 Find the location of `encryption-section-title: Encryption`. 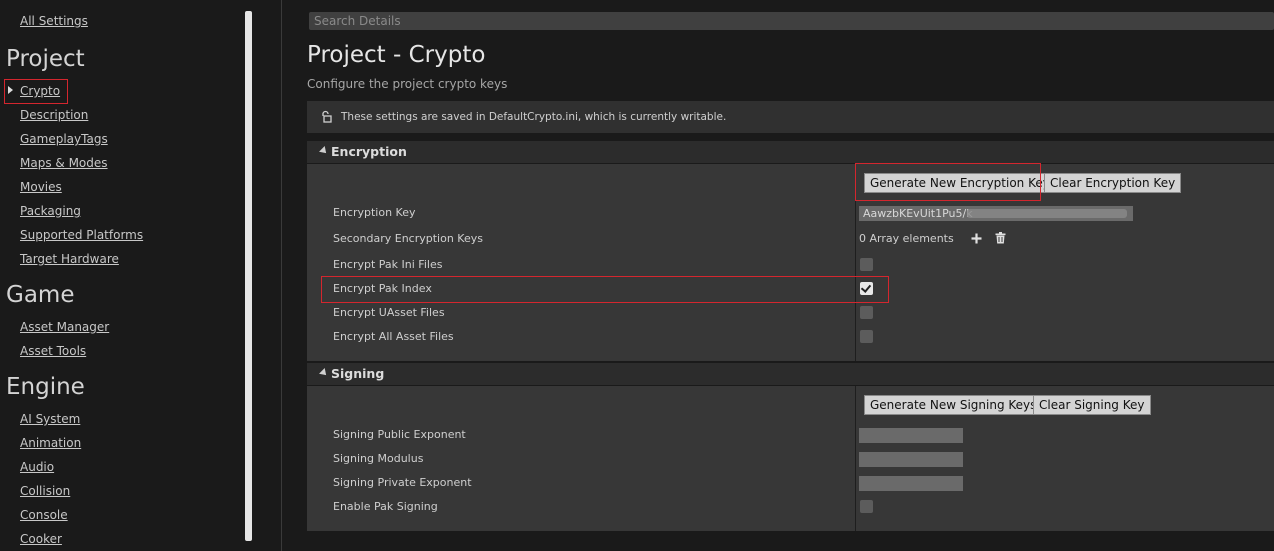

encryption-section-title: Encryption is located at coordinates (369, 151).